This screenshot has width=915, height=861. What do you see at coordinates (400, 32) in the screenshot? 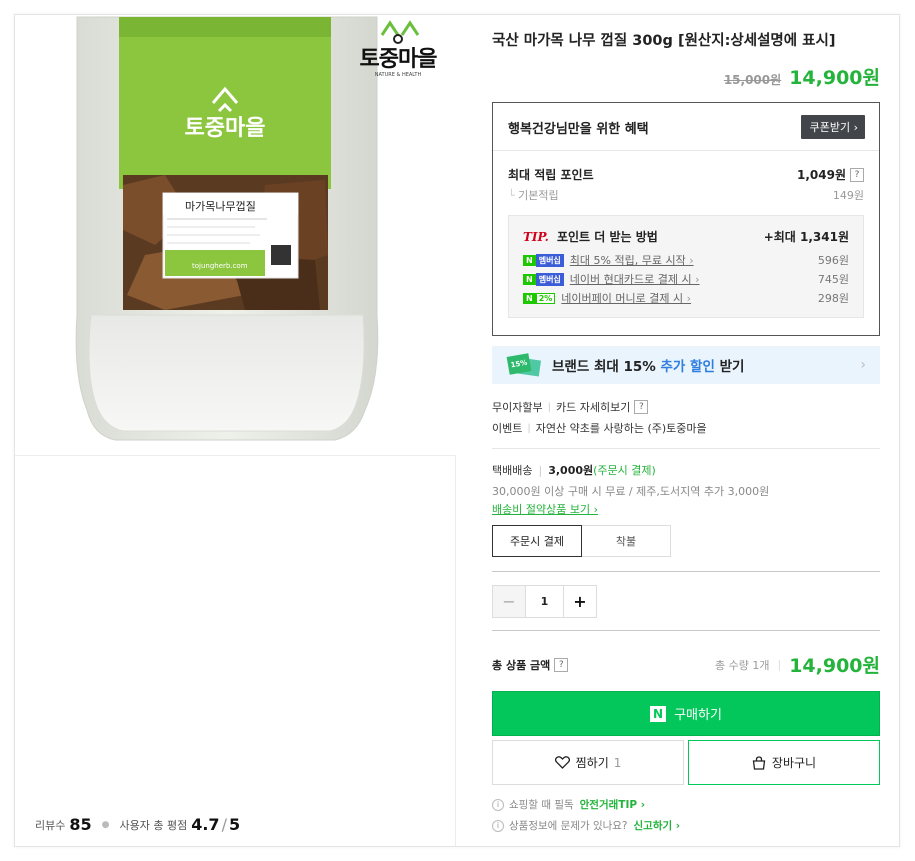
I see `brand-logo-mark-icon` at bounding box center [400, 32].